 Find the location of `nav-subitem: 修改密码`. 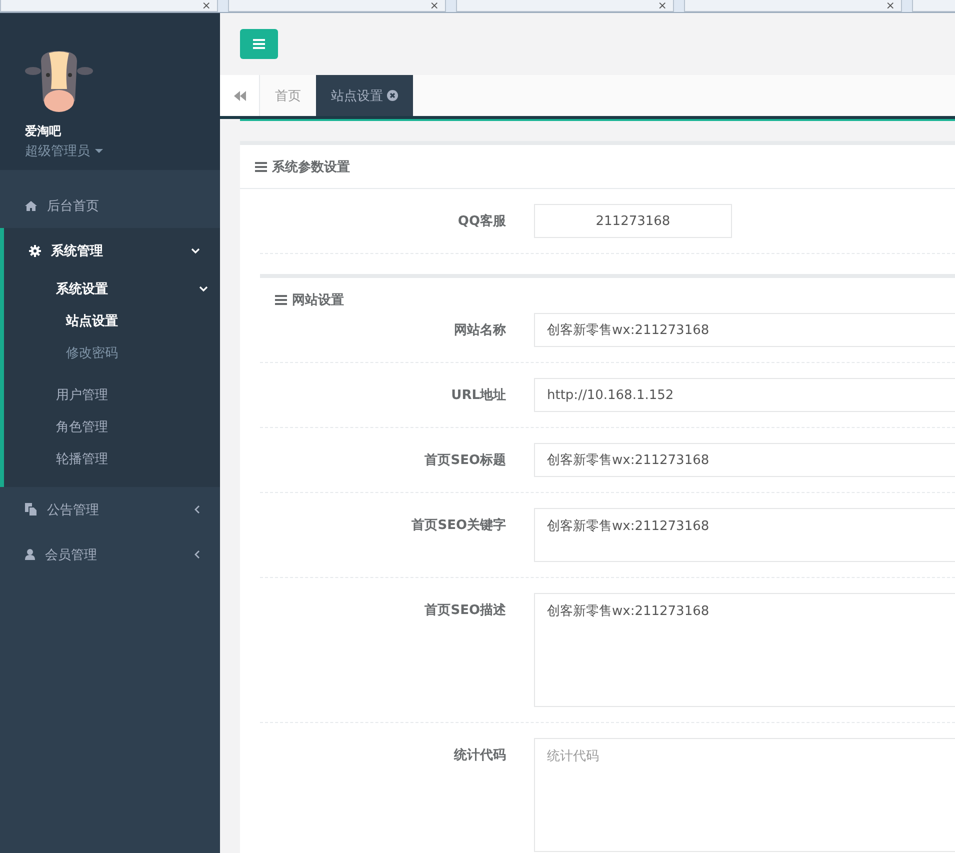

nav-subitem: 修改密码 is located at coordinates (112, 353).